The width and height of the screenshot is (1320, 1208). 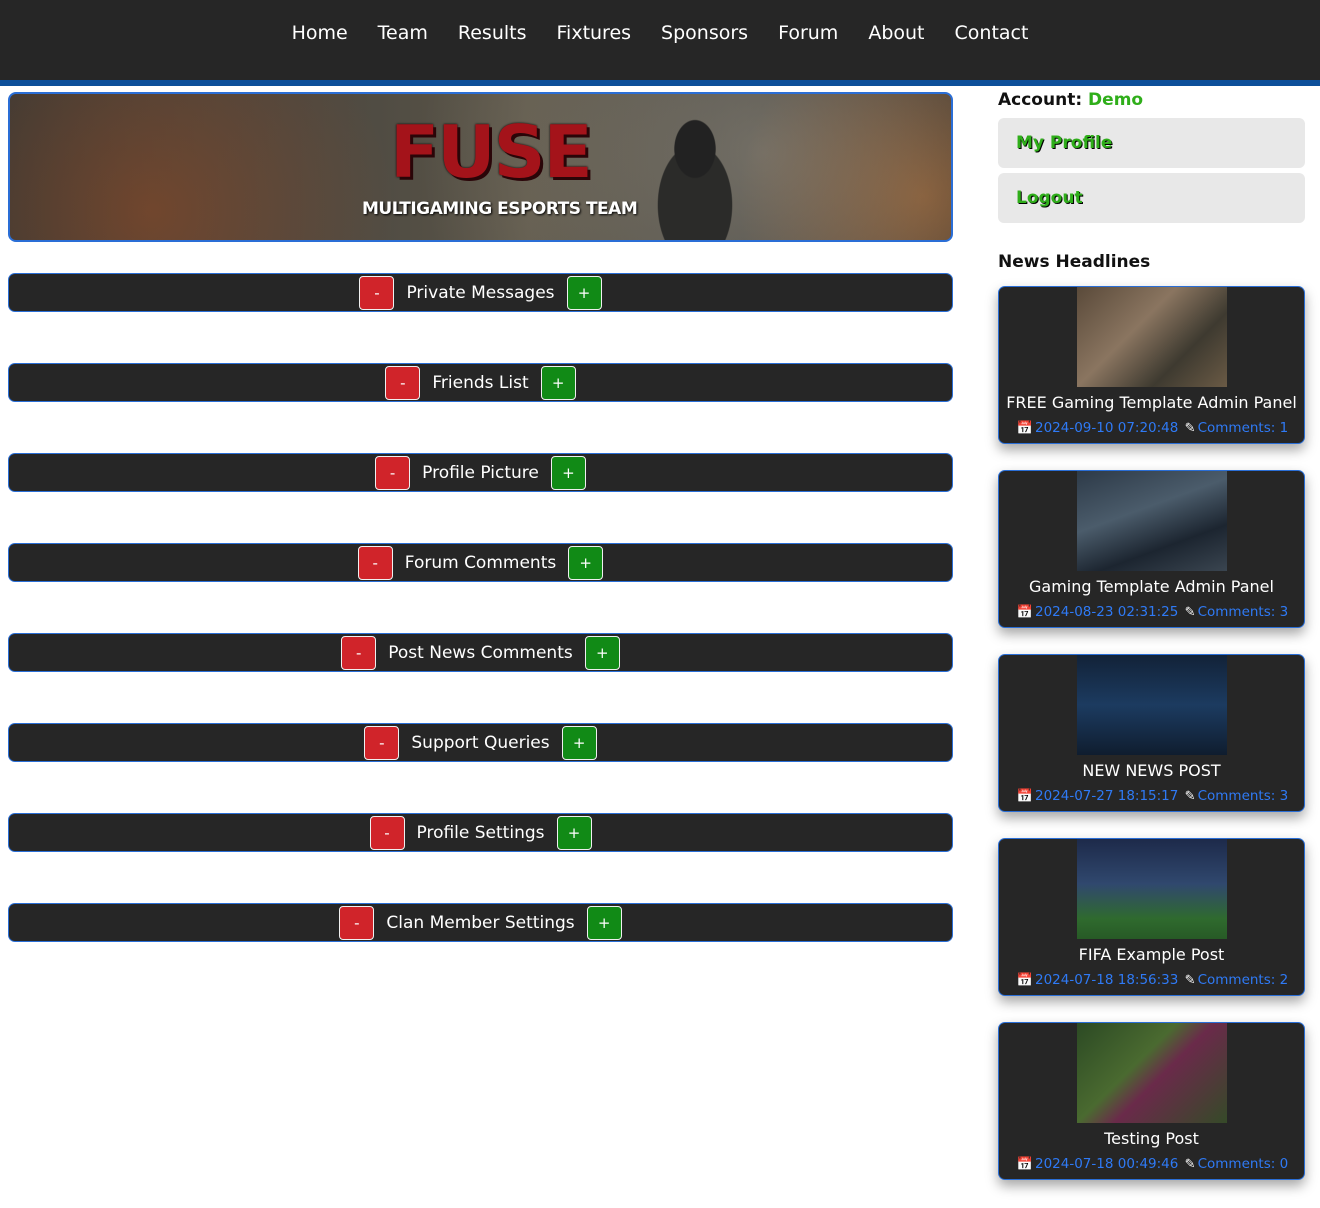 I want to click on account-info: Account: Demo, so click(x=1151, y=104).